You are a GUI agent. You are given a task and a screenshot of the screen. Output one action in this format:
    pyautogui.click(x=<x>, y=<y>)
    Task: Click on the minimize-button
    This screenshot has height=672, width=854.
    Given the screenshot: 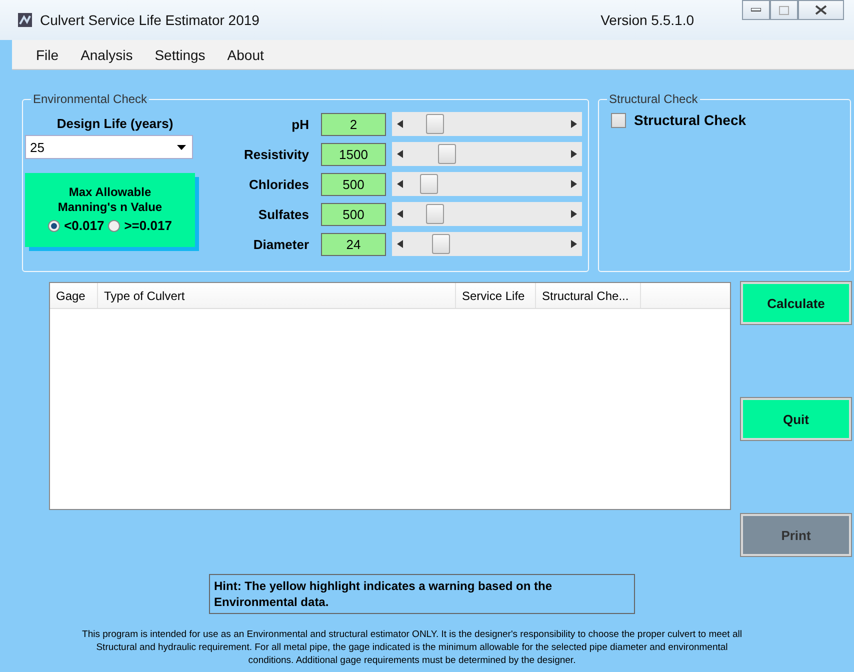 What is the action you would take?
    pyautogui.click(x=756, y=10)
    